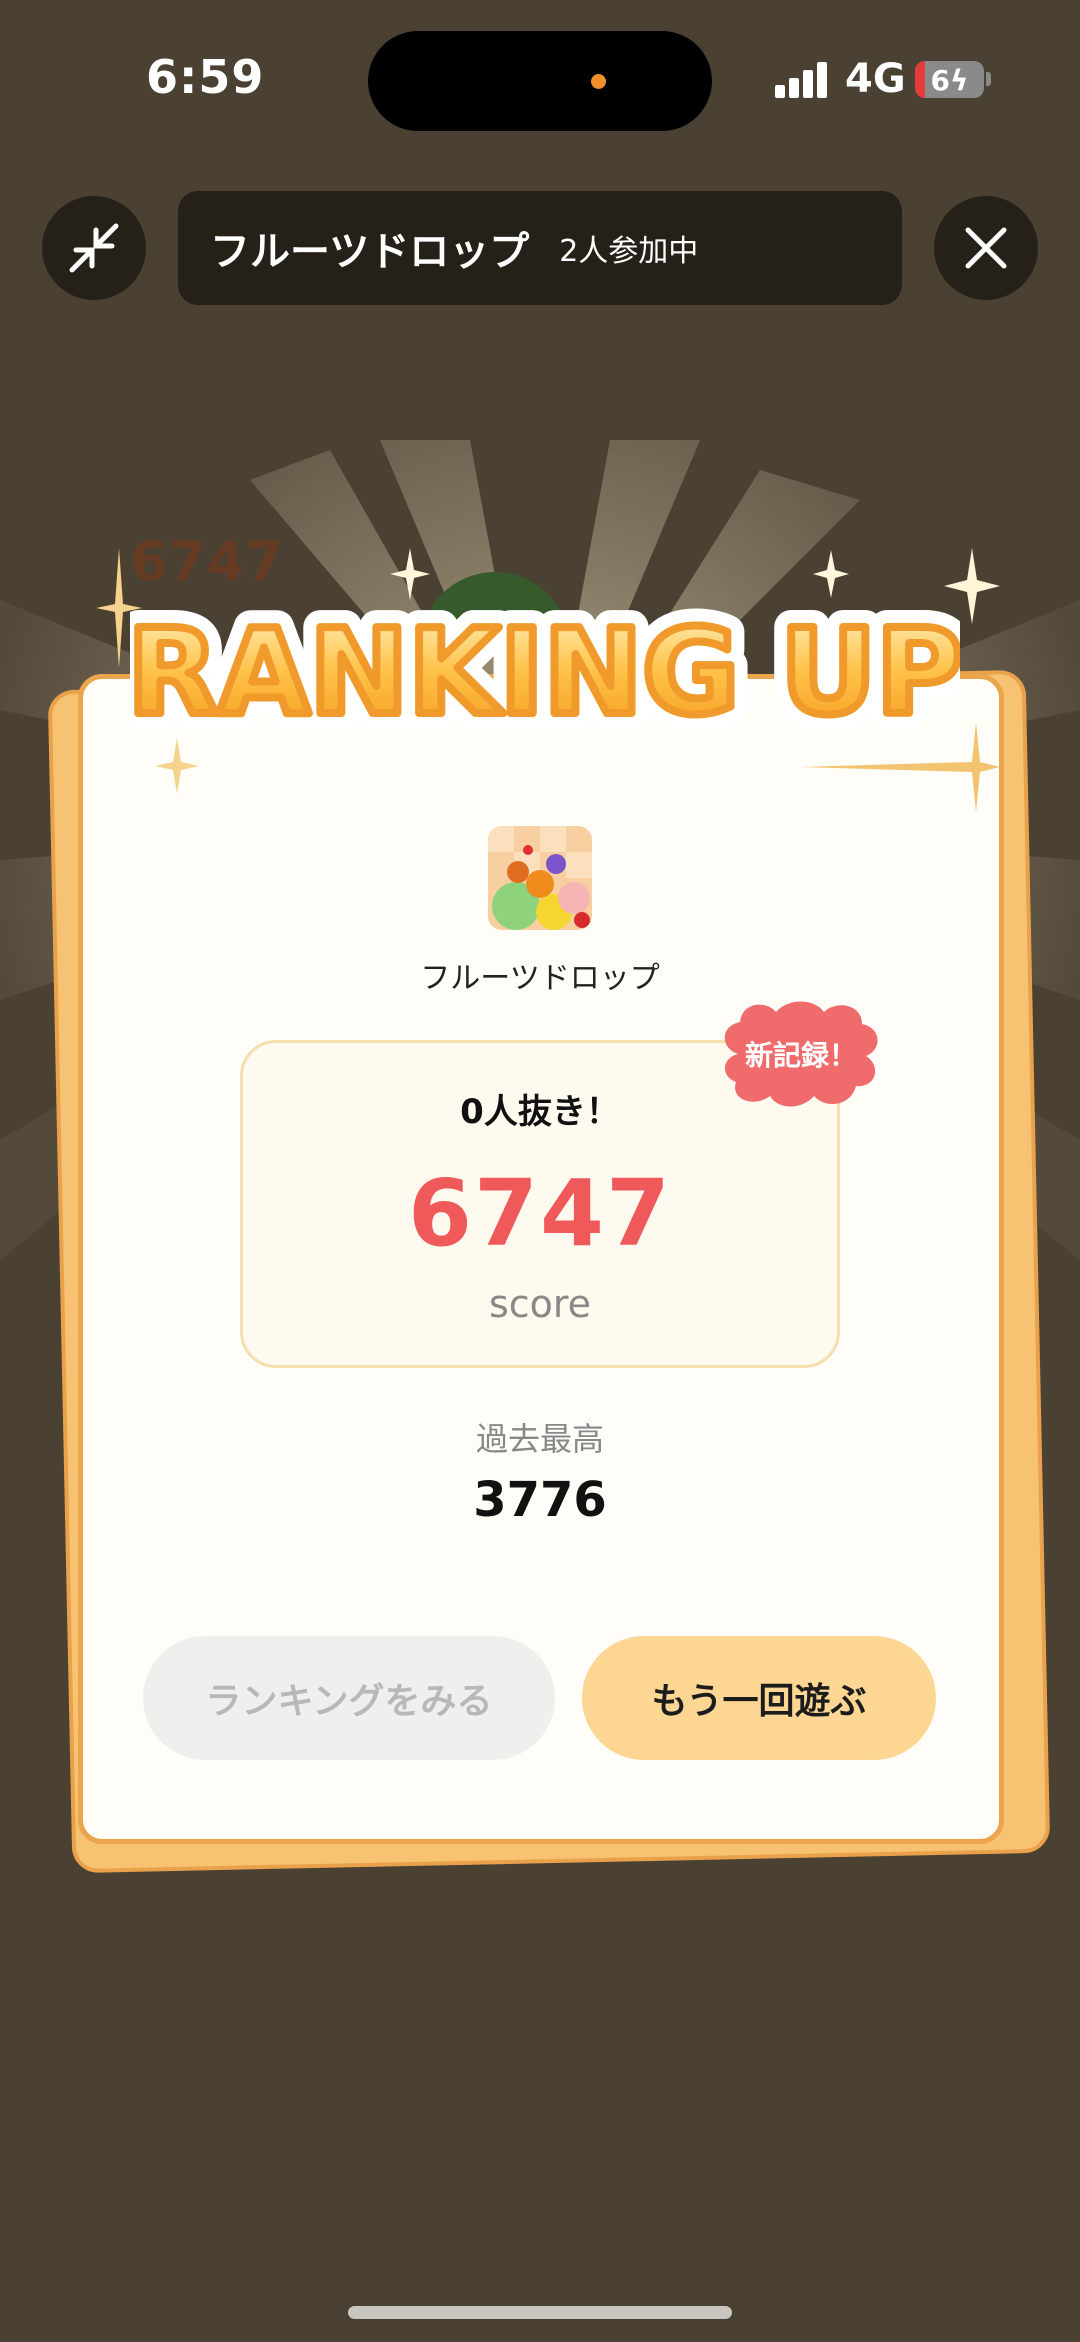 Image resolution: width=1080 pixels, height=2342 pixels. Describe the element at coordinates (800, 1055) in the screenshot. I see `new-record-text: 新記録！` at that location.